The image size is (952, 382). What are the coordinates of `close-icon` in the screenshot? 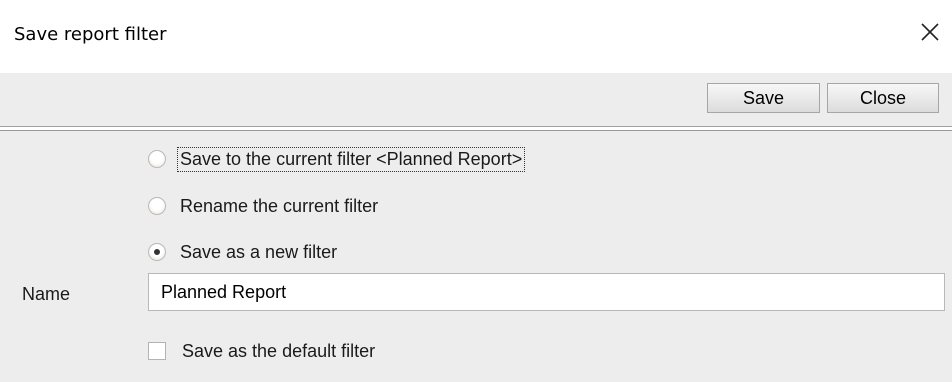 It's located at (930, 32).